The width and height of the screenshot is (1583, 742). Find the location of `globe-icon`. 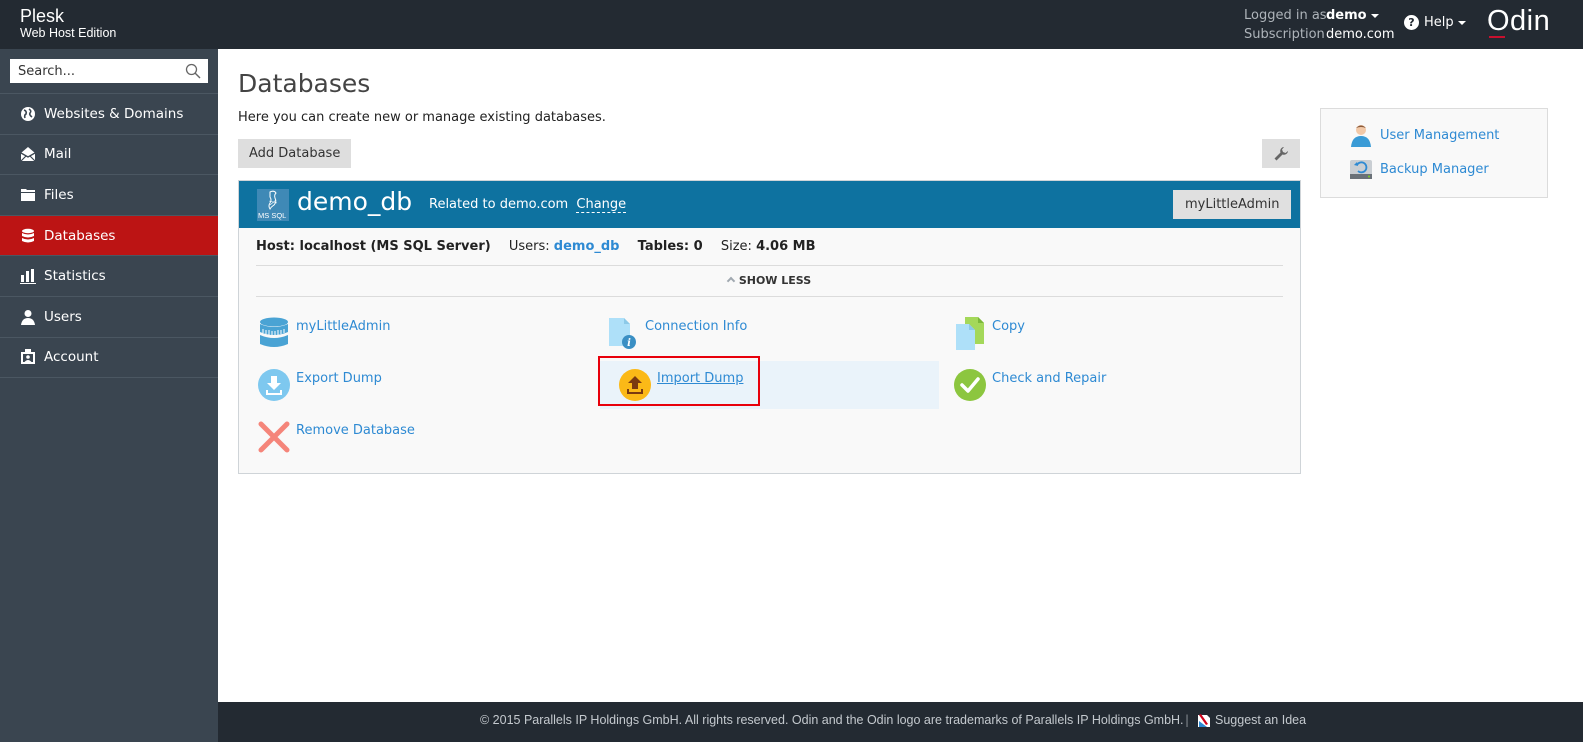

globe-icon is located at coordinates (28, 114).